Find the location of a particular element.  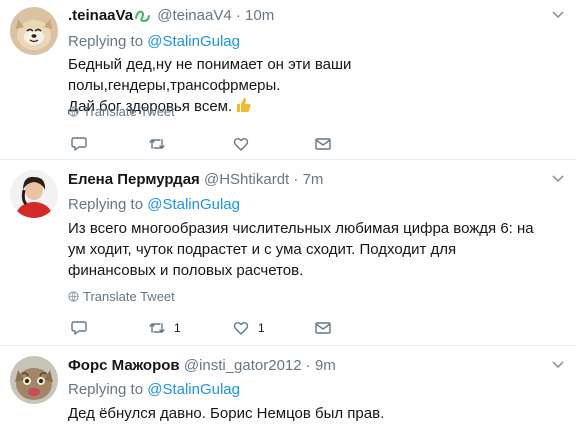

user-handle: @insti_gator2012 is located at coordinates (243, 365).